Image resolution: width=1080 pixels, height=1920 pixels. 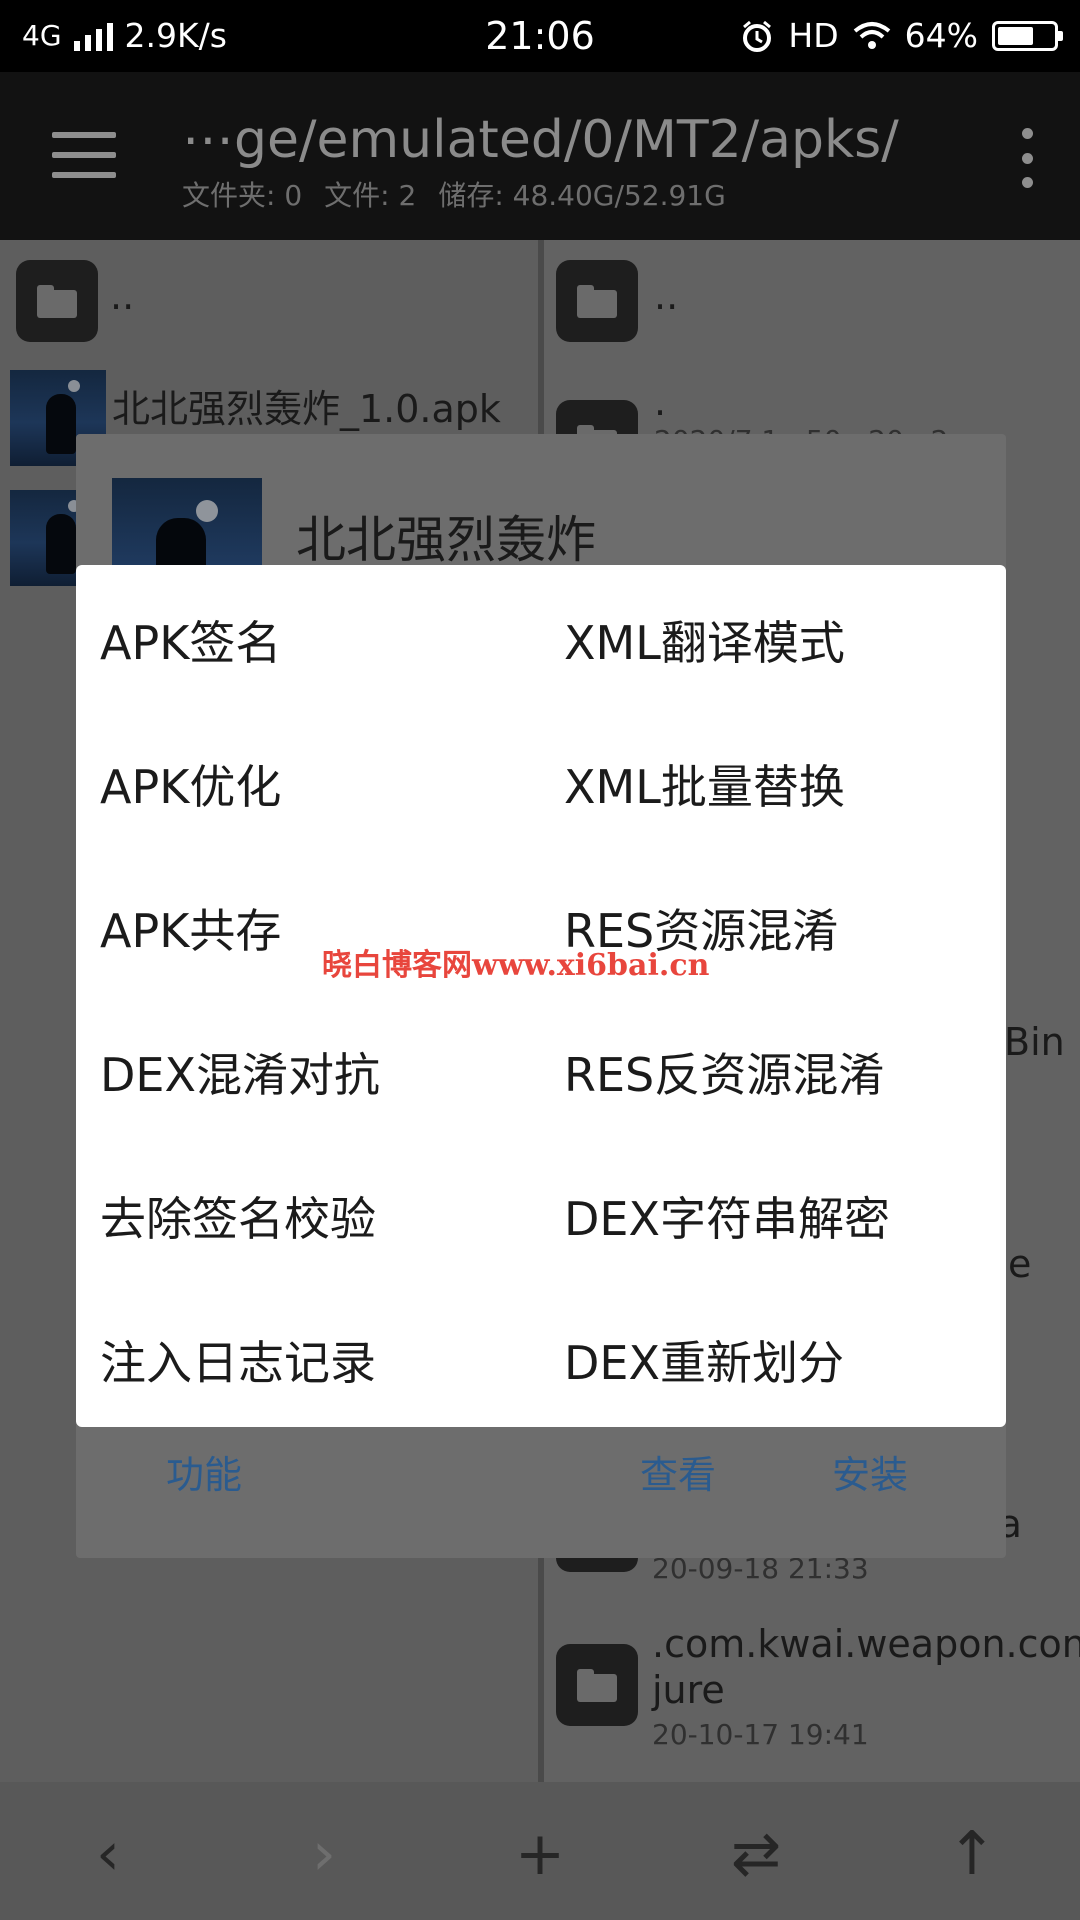 What do you see at coordinates (678, 1471) in the screenshot?
I see `view-button: 查看` at bounding box center [678, 1471].